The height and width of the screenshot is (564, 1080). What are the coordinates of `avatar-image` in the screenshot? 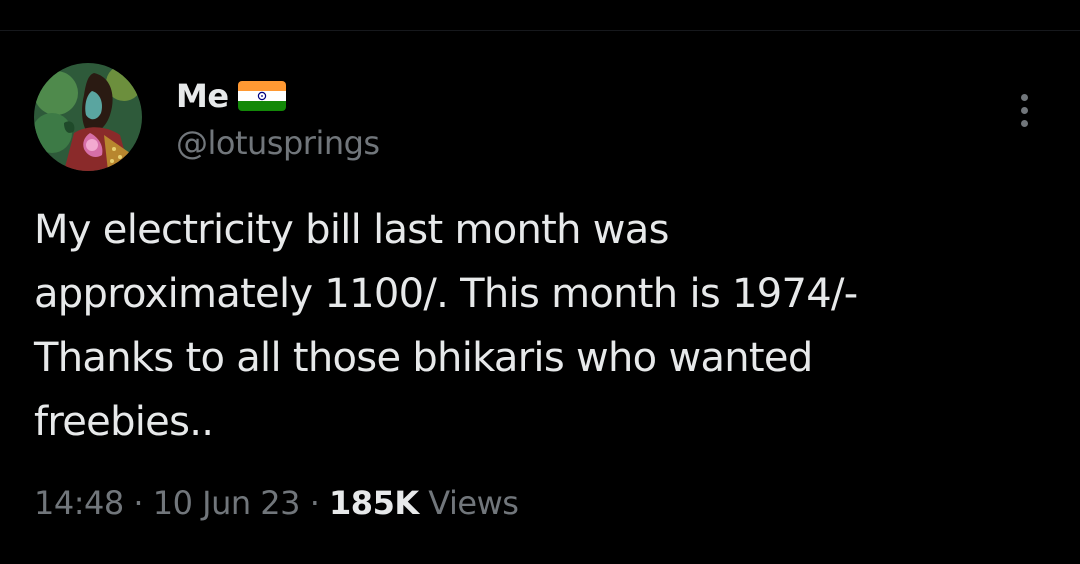 It's located at (88, 117).